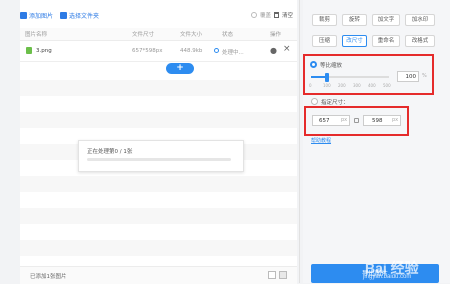 This screenshot has width=450, height=284. Describe the element at coordinates (161, 156) in the screenshot. I see `progress-dialog: 正在处理第0 / 1张` at that location.